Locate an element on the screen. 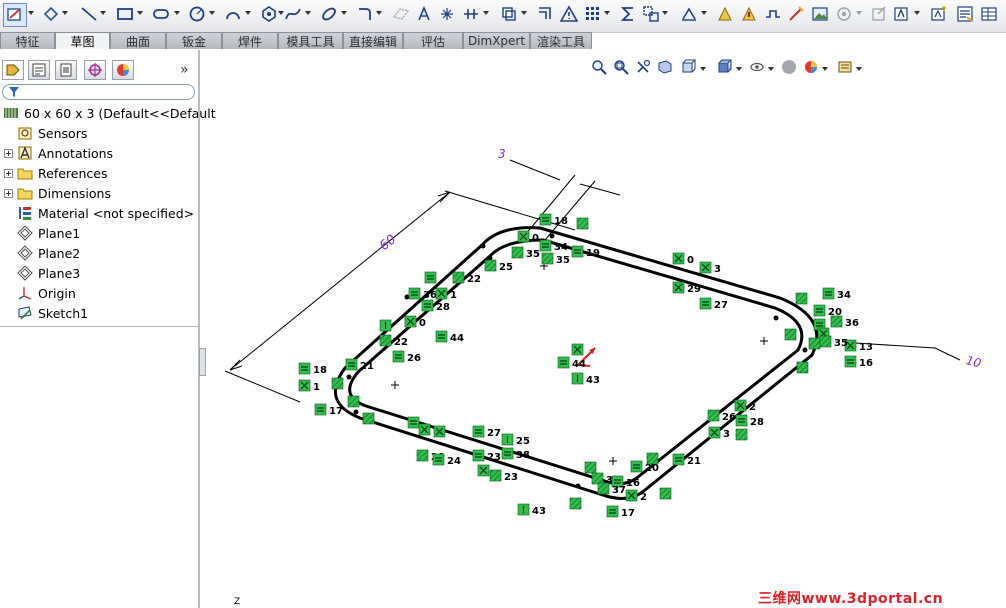 This screenshot has width=1006, height=608. expand-panel-icon: » is located at coordinates (184, 70).